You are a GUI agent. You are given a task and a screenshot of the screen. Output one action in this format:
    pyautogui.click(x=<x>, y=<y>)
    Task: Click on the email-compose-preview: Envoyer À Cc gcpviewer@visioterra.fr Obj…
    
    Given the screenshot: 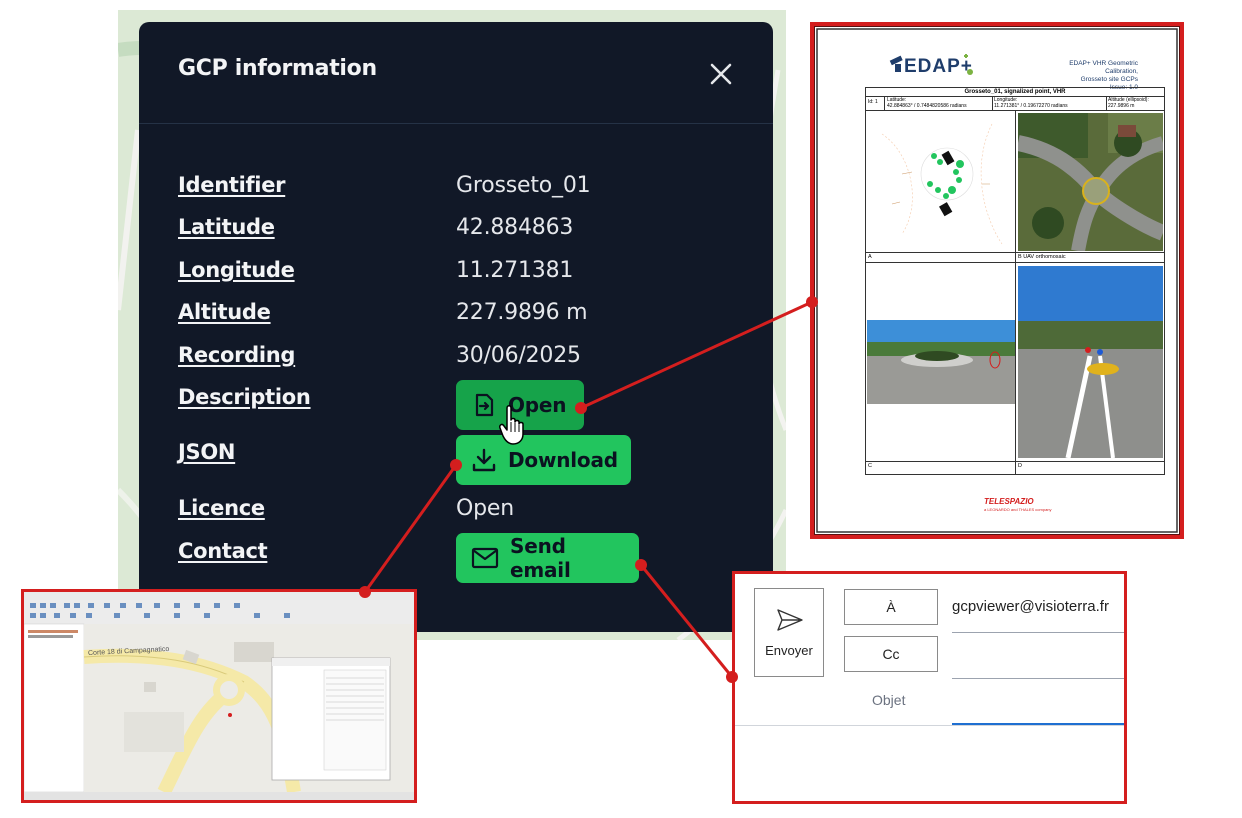 What is the action you would take?
    pyautogui.click(x=929, y=687)
    